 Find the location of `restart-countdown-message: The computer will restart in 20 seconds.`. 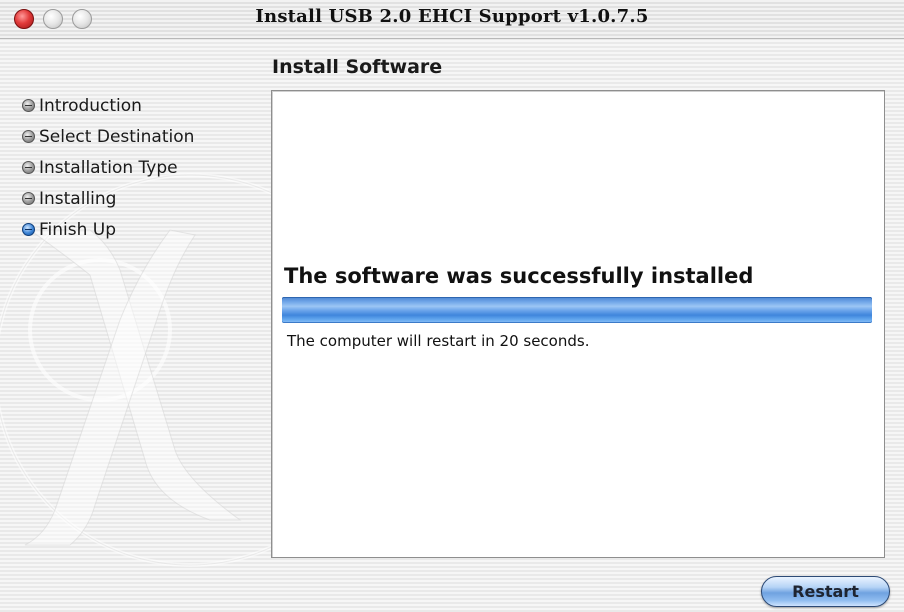

restart-countdown-message: The computer will restart in 20 seconds. is located at coordinates (438, 341).